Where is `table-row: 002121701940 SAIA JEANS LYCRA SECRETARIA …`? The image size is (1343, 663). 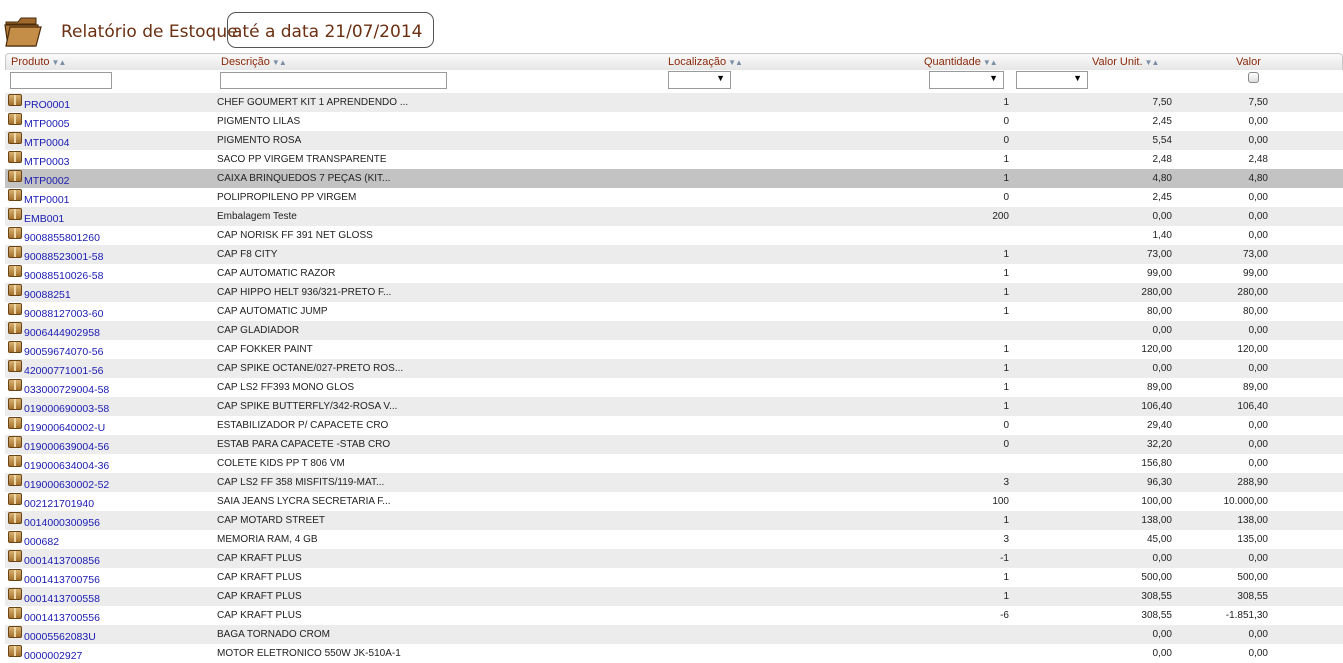 table-row: 002121701940 SAIA JEANS LYCRA SECRETARIA … is located at coordinates (674, 501).